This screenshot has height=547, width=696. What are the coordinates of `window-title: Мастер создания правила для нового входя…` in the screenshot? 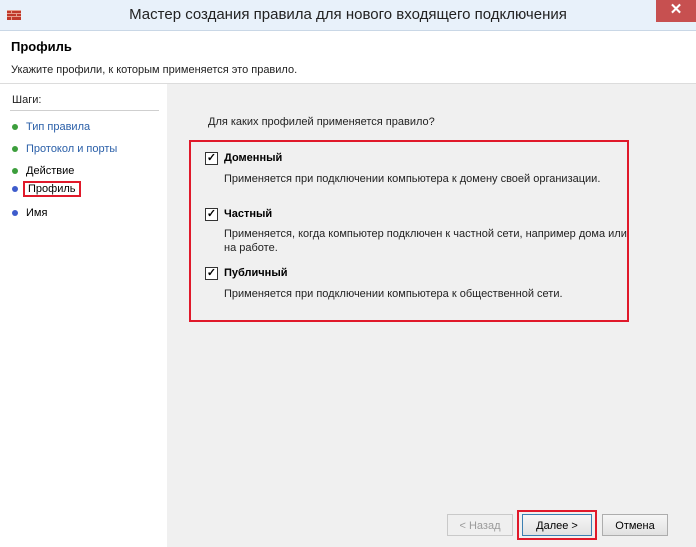 It's located at (348, 14).